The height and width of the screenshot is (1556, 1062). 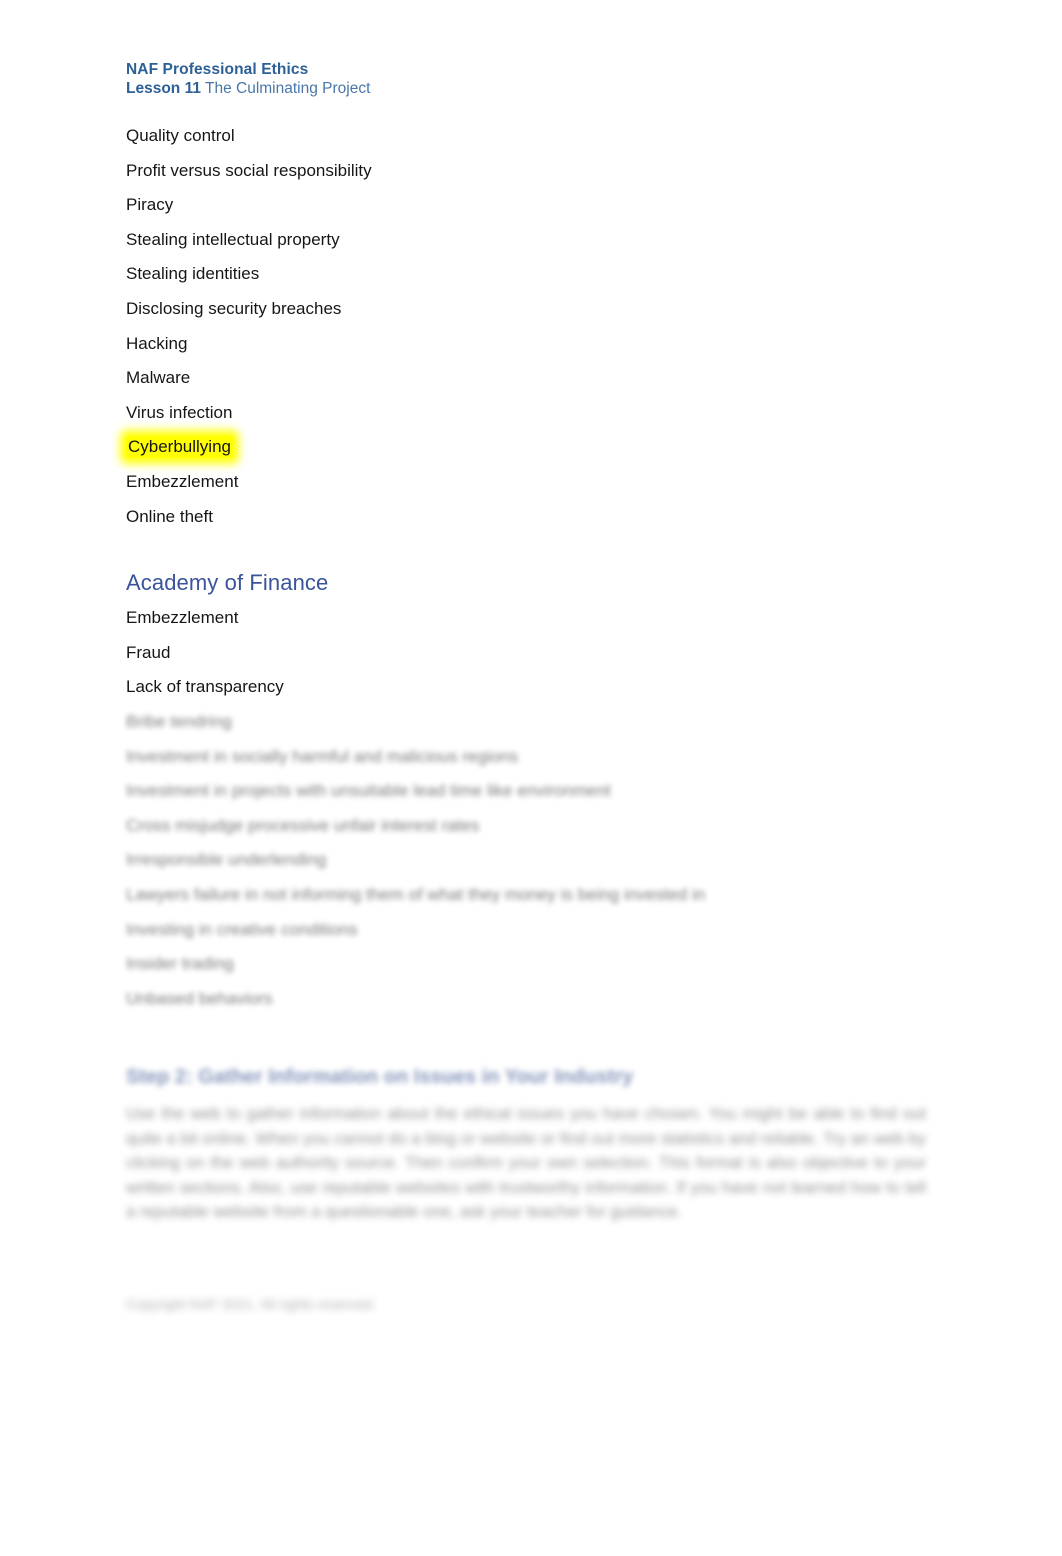 I want to click on list-item-label: Unbased behaviors, so click(x=199, y=998).